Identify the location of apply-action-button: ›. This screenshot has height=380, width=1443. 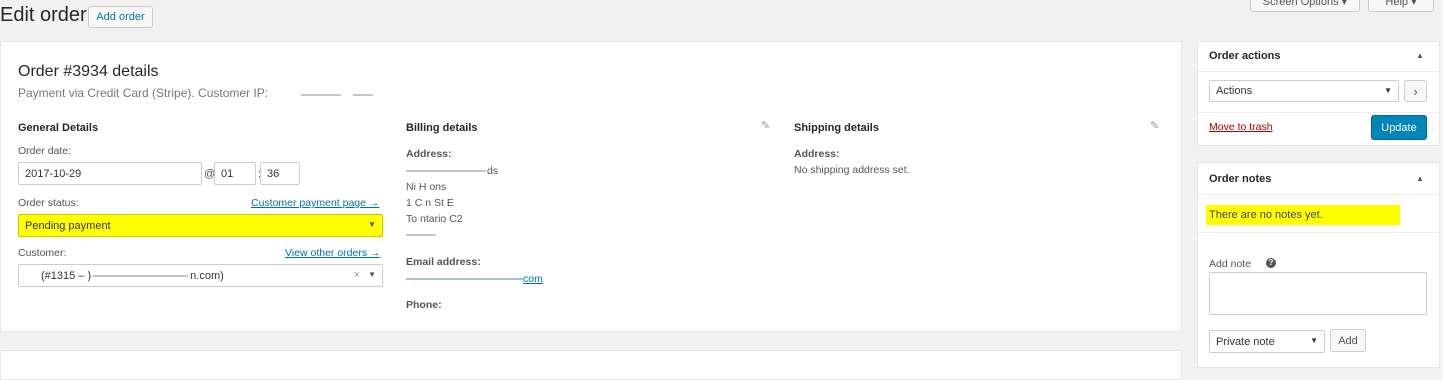
(1415, 91).